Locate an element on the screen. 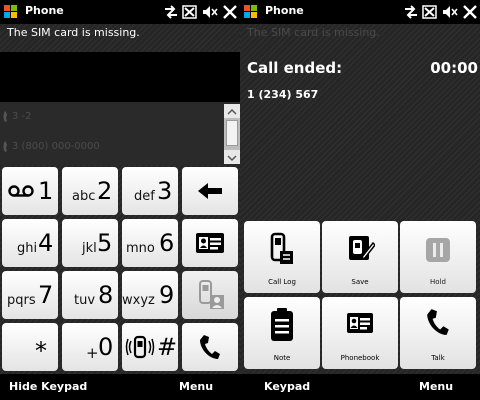 This screenshot has height=400, width=480. letters-label: pqrs is located at coordinates (21, 300).